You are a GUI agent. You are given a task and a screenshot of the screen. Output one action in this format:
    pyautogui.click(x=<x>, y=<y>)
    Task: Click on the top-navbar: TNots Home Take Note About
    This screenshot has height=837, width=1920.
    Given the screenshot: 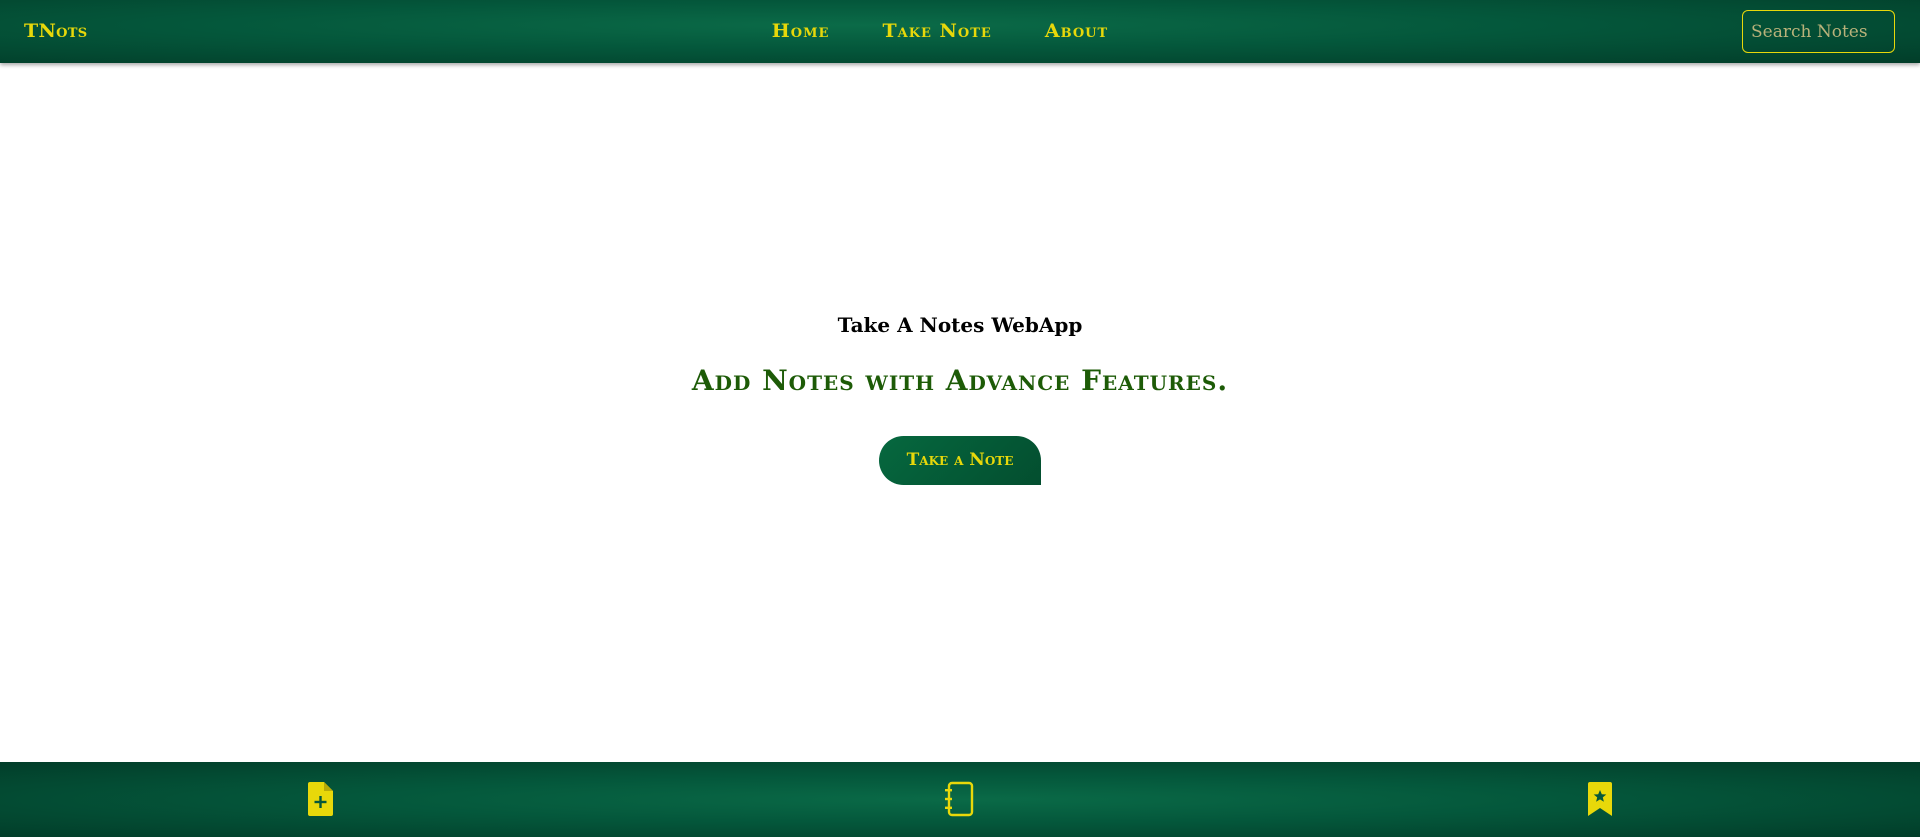 What is the action you would take?
    pyautogui.click(x=960, y=31)
    